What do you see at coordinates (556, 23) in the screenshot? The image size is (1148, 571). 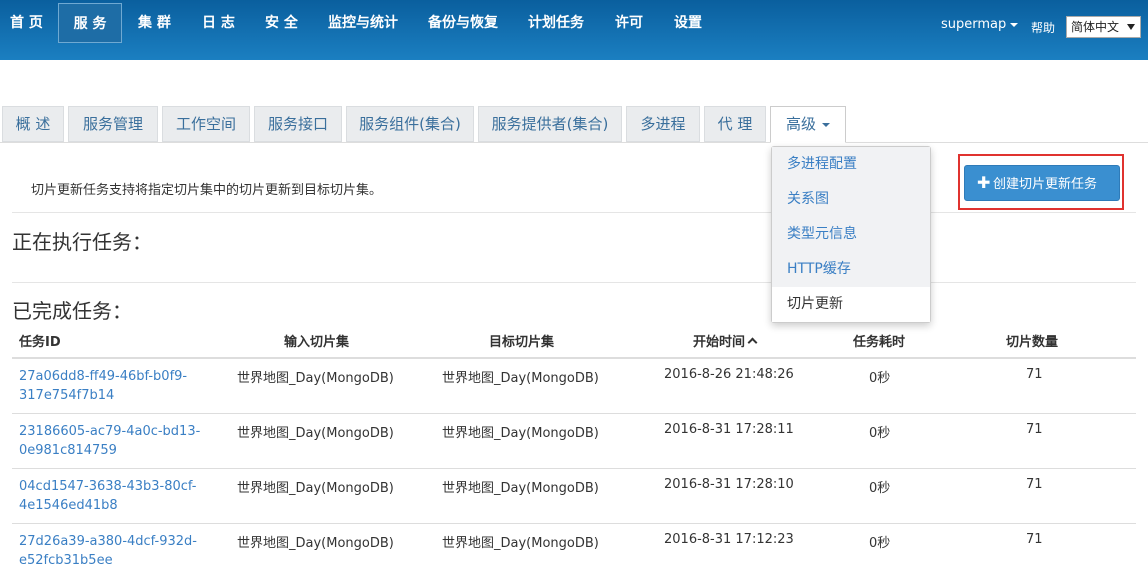 I see `nav-scheduled-tasks: 计划任务` at bounding box center [556, 23].